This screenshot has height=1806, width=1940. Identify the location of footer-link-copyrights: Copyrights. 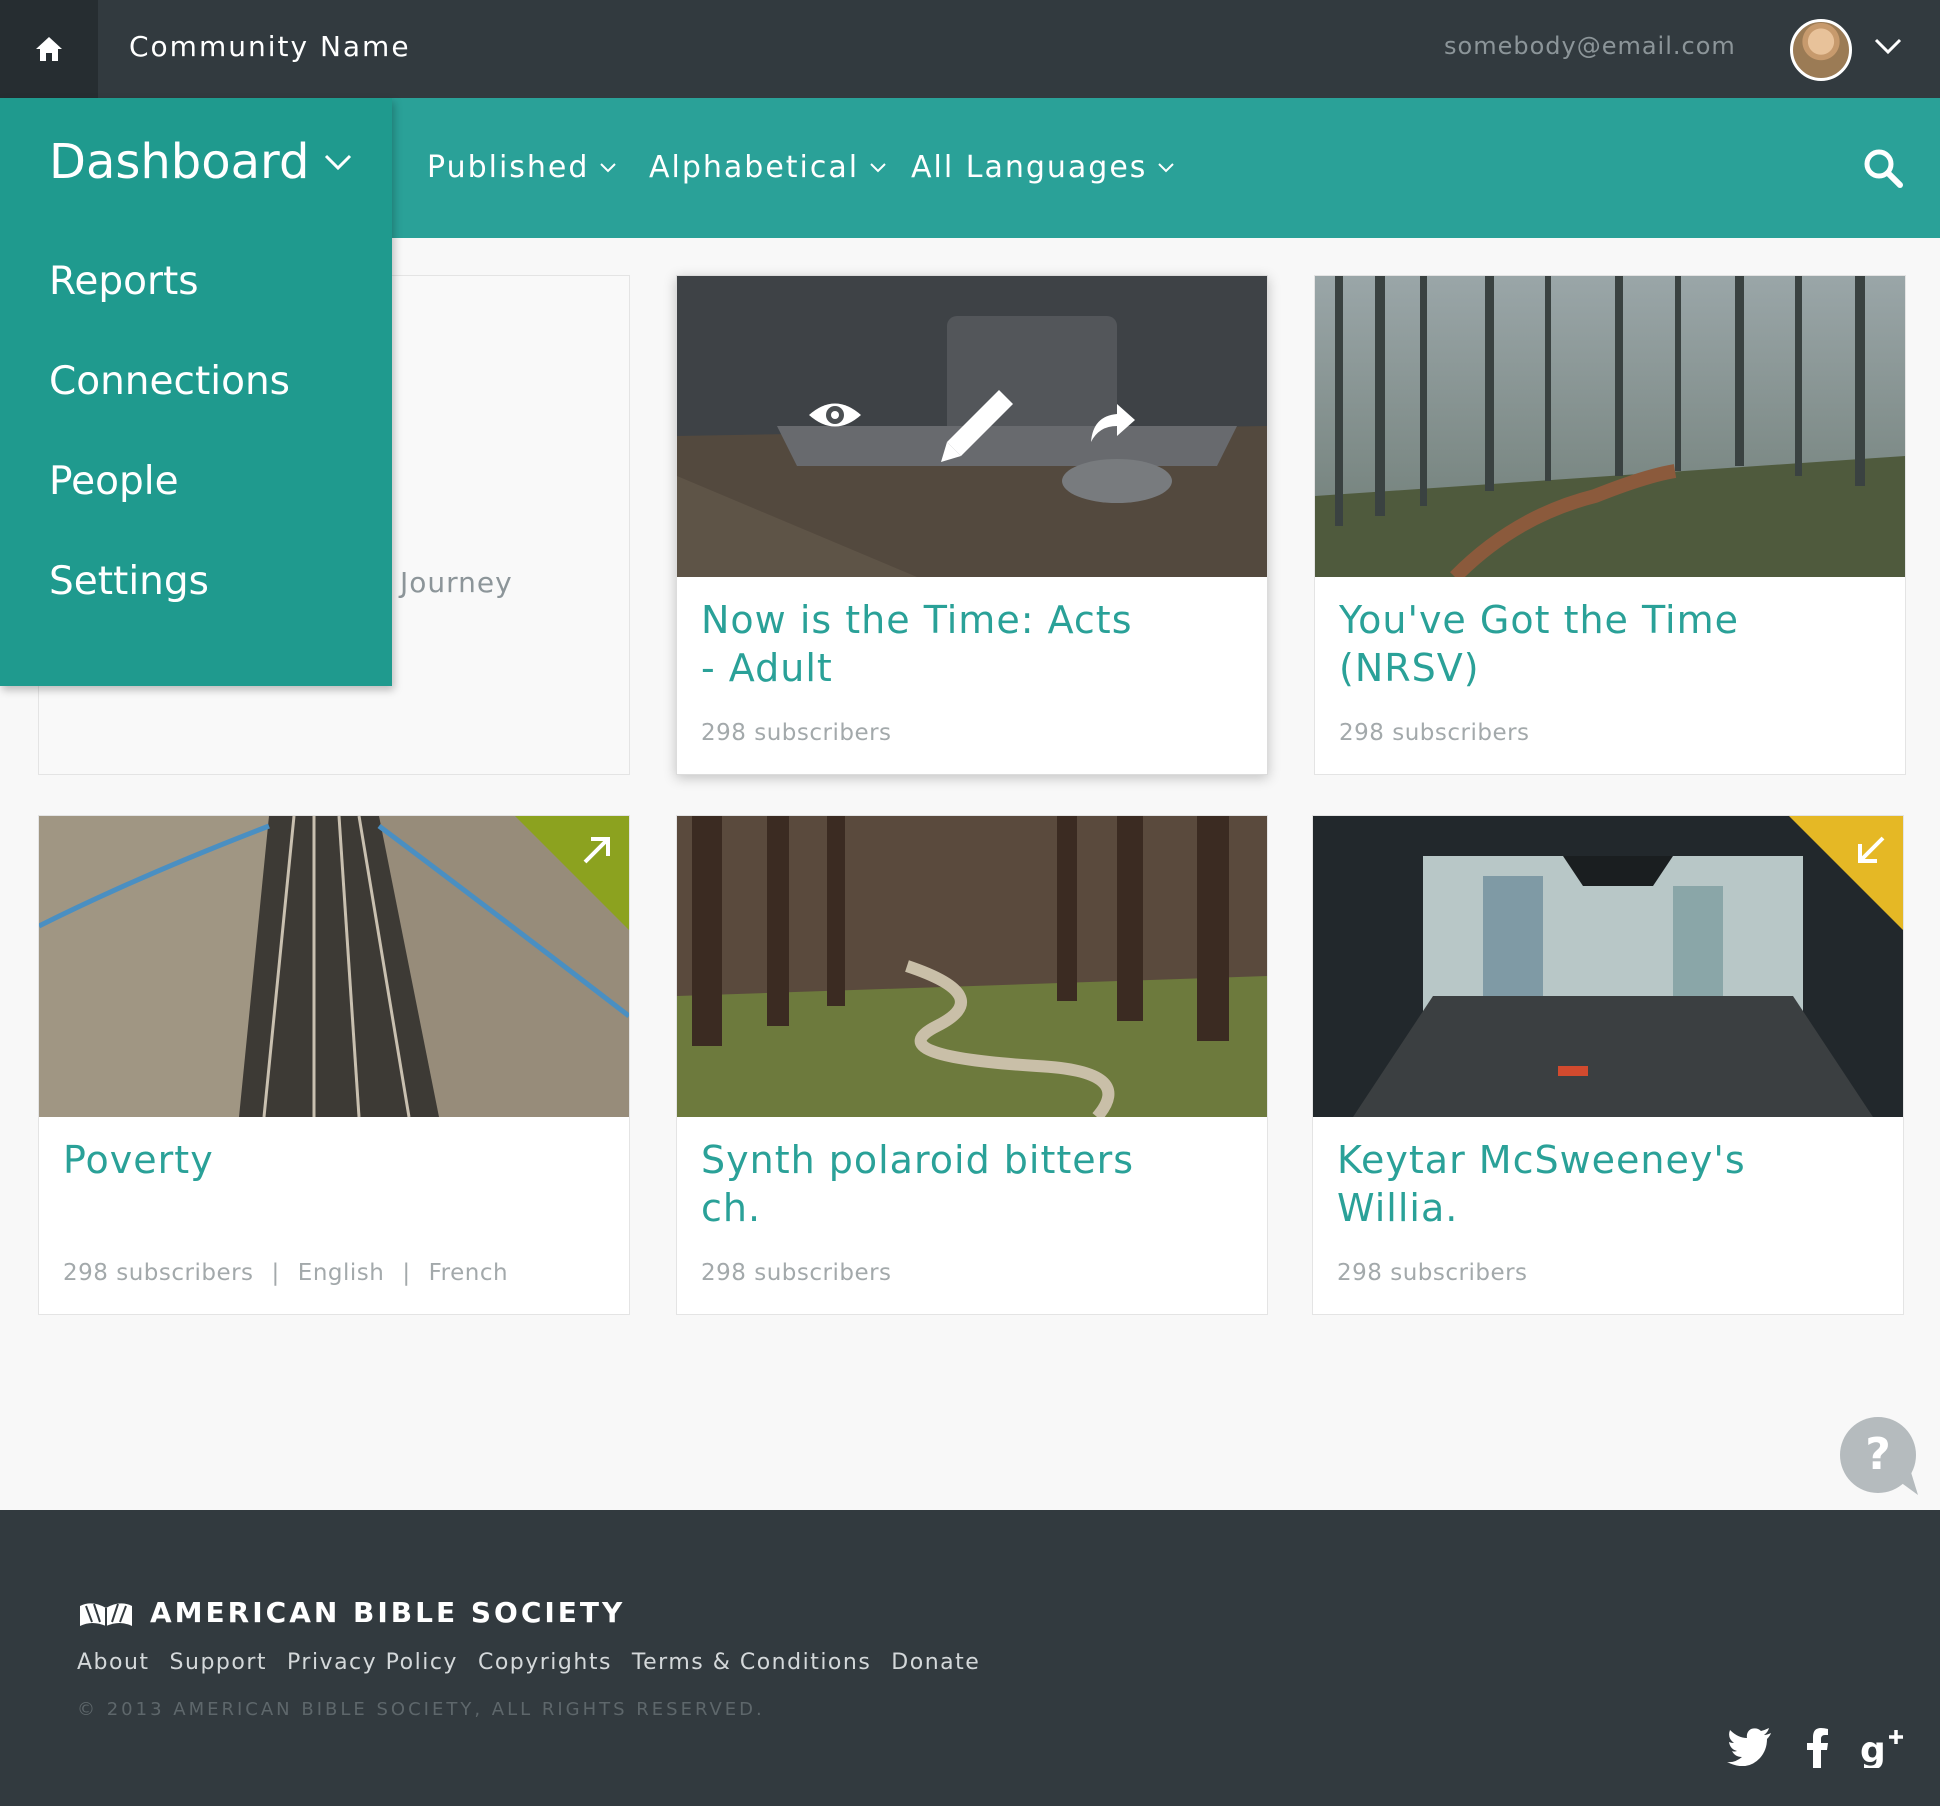
(545, 1662).